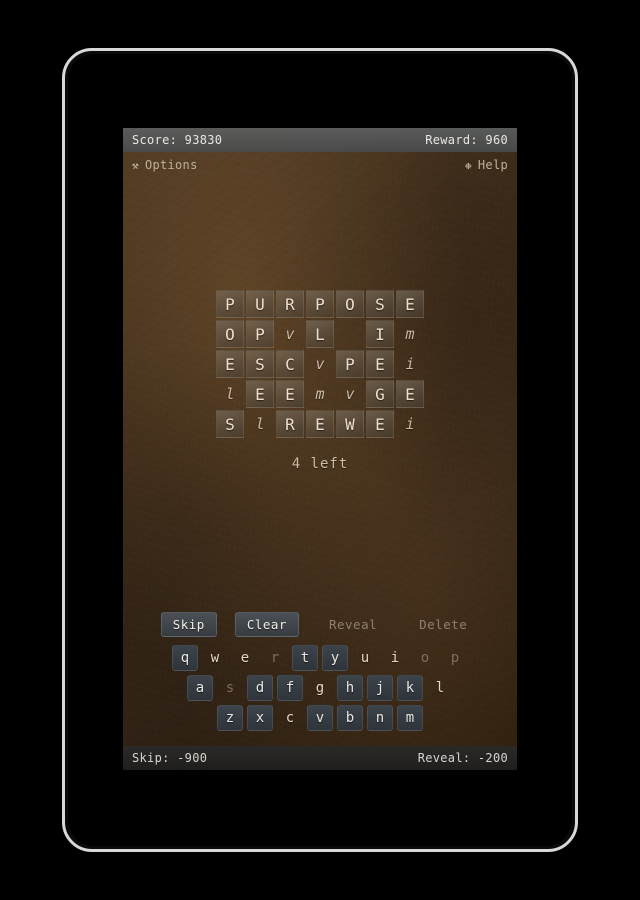  Describe the element at coordinates (266, 624) in the screenshot. I see `clear-button: Clear` at that location.